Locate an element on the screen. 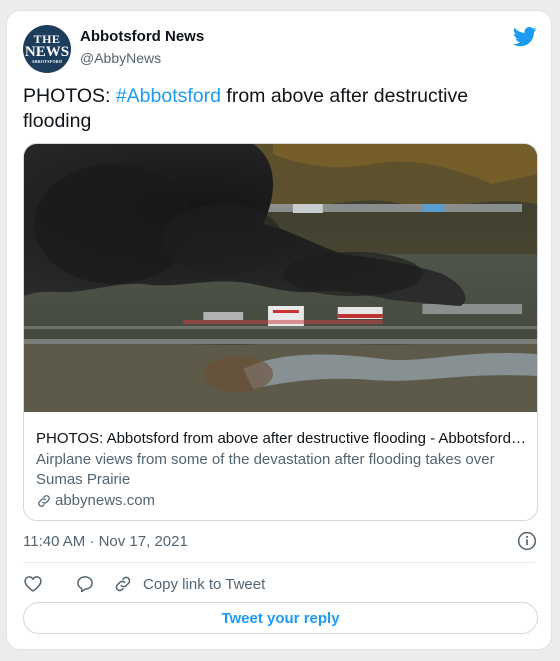 This screenshot has height=661, width=560. copy-link-button: Copy link to Tweet is located at coordinates (189, 584).